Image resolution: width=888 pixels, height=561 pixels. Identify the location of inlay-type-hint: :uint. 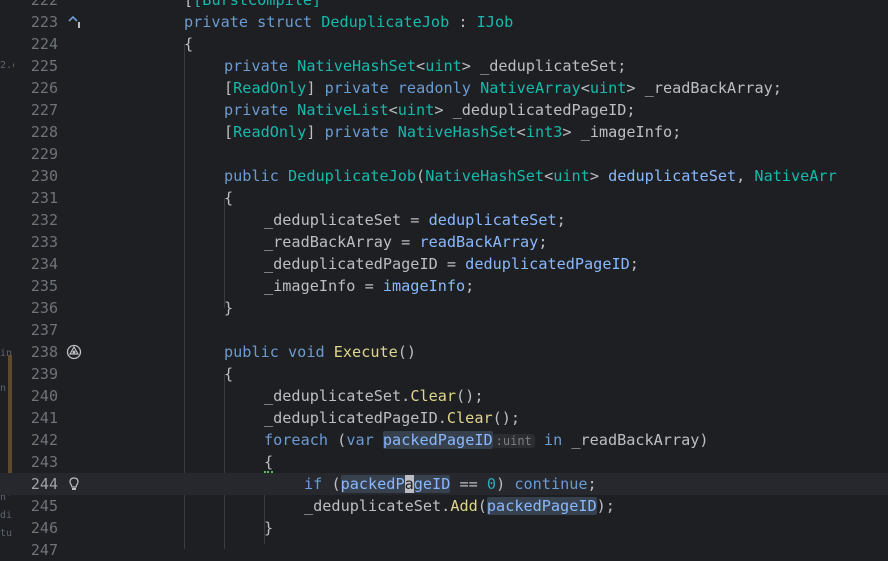
(513, 441).